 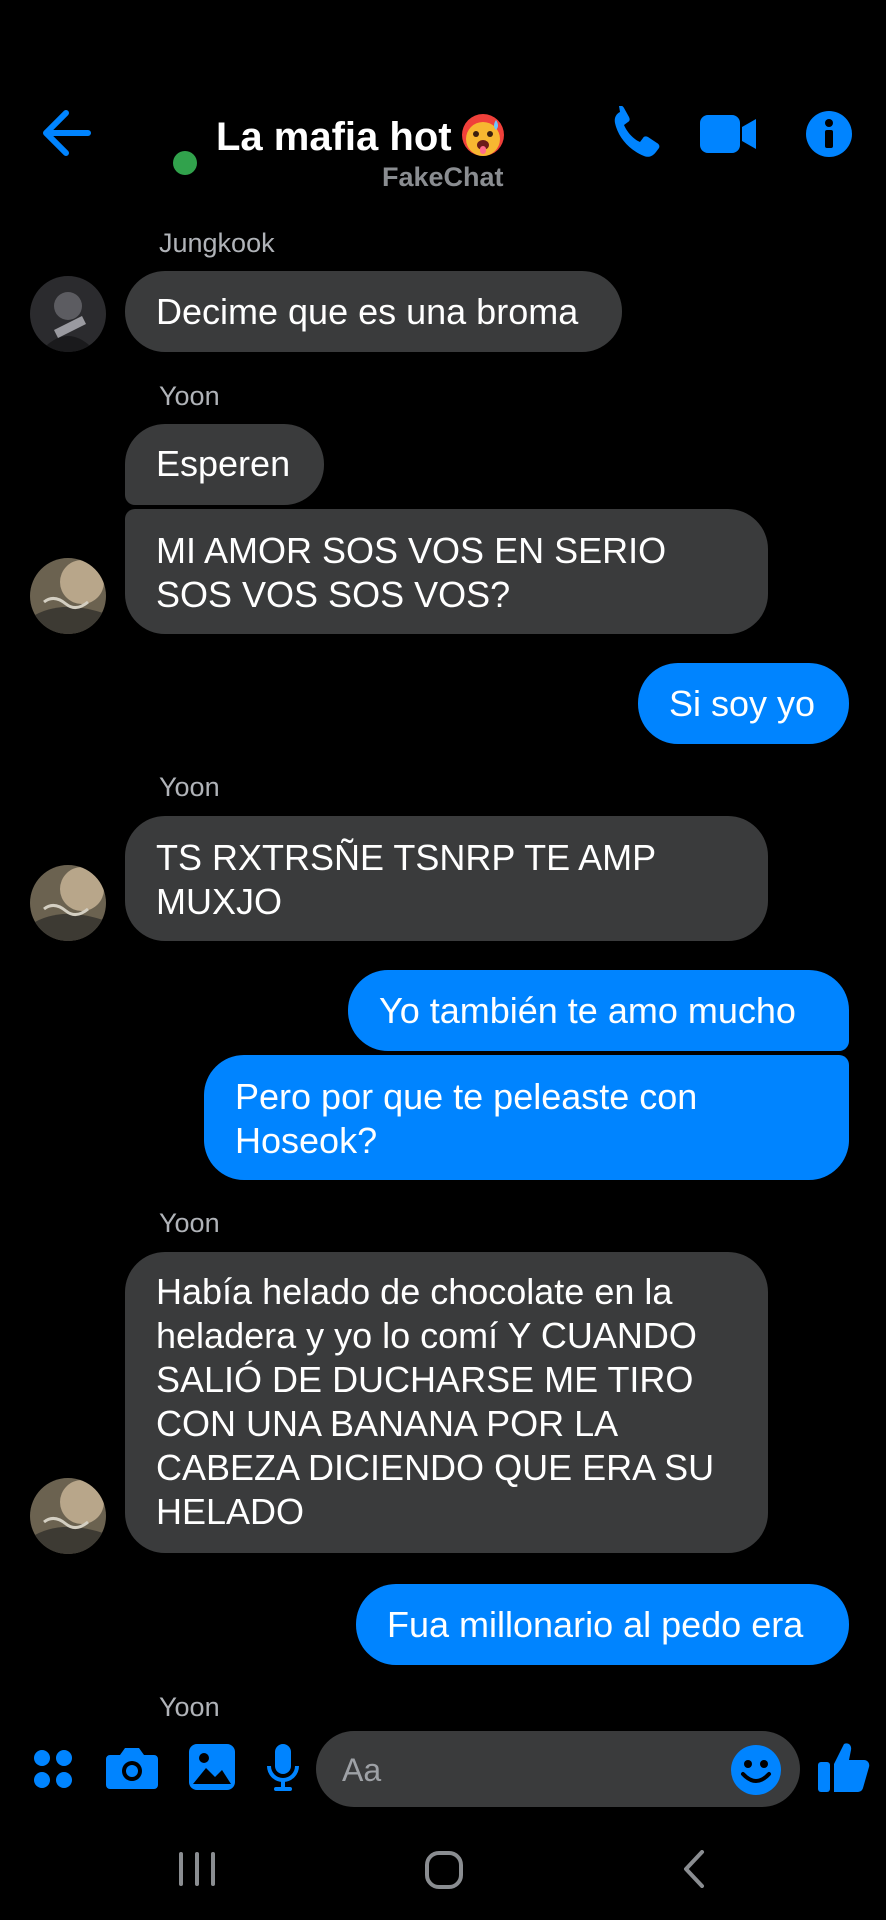 I want to click on message-bubble: TS RXTRSÑE TSNRP TE AMP MUXJO, so click(x=446, y=878).